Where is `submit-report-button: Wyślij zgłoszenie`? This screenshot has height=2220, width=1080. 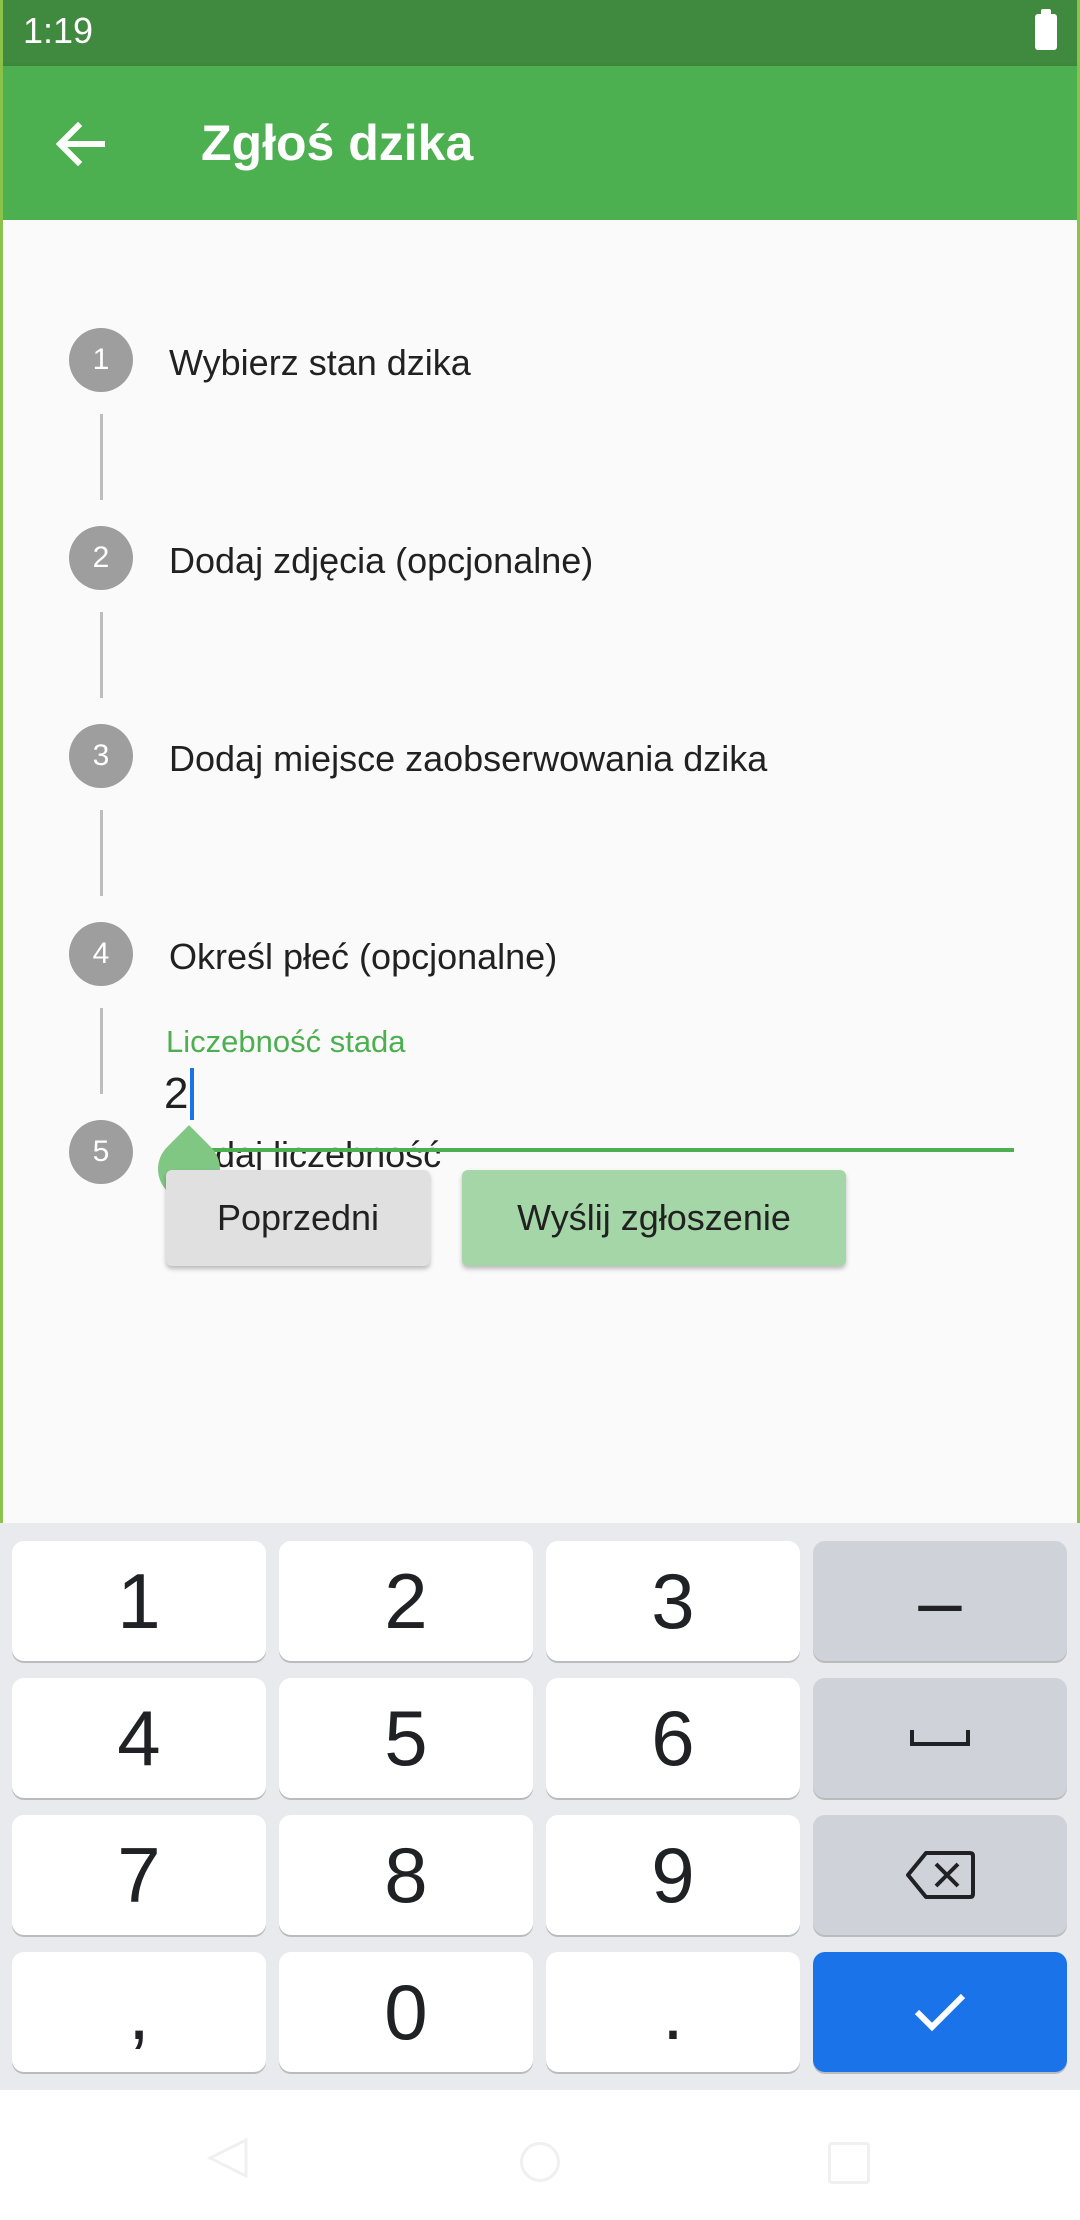
submit-report-button: Wyślij zgłoszenie is located at coordinates (654, 1218).